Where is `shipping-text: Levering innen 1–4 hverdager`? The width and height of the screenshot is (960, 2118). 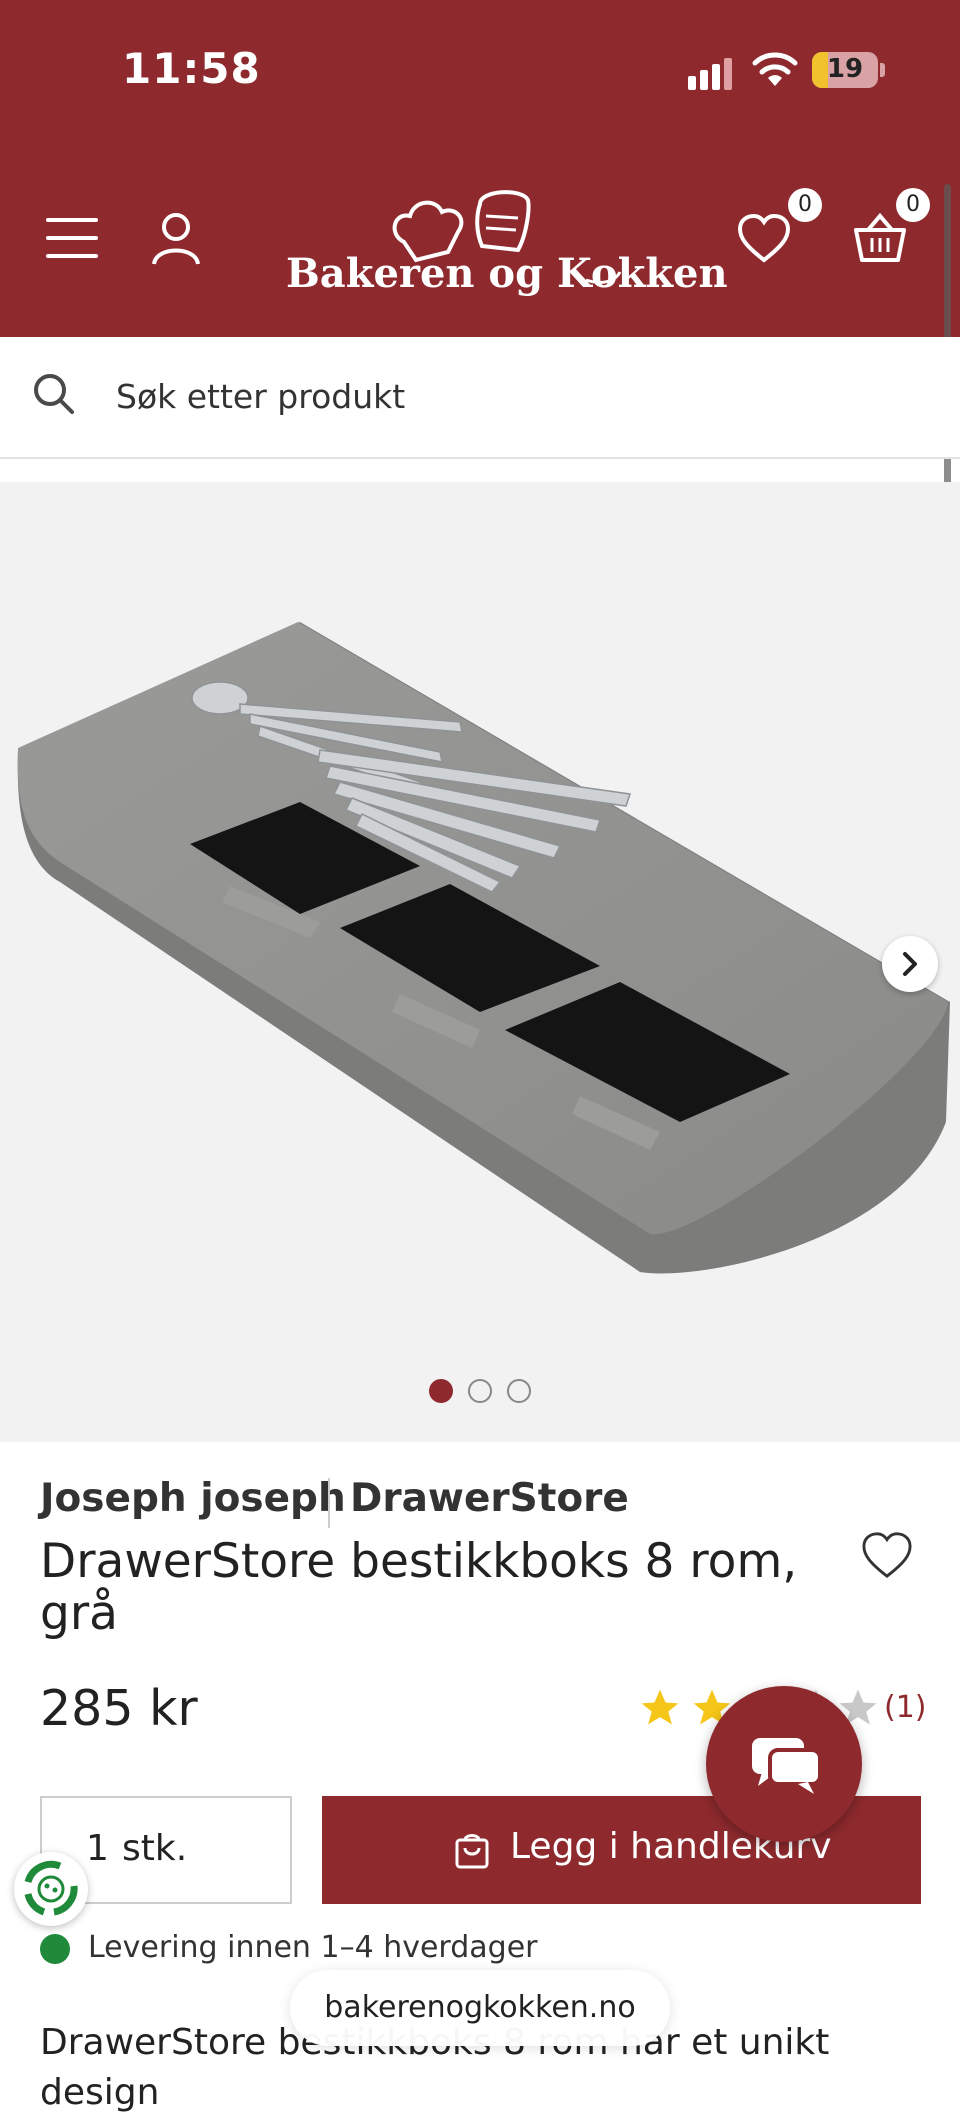 shipping-text: Levering innen 1–4 hverdager is located at coordinates (313, 1947).